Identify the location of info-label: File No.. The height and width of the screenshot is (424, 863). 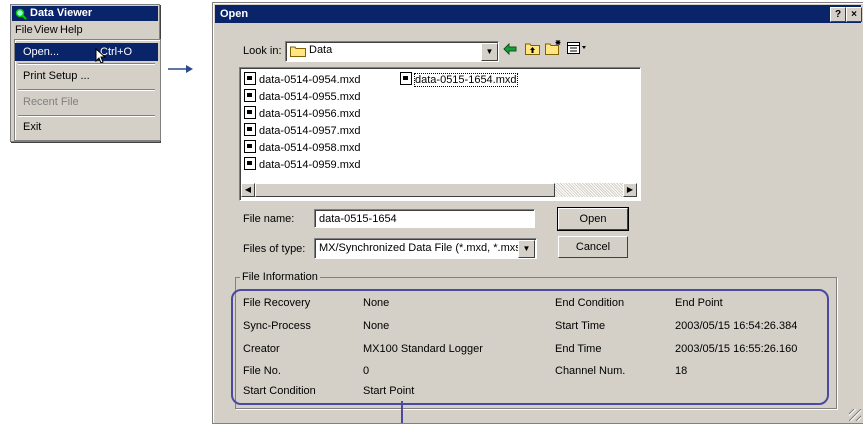
(262, 371).